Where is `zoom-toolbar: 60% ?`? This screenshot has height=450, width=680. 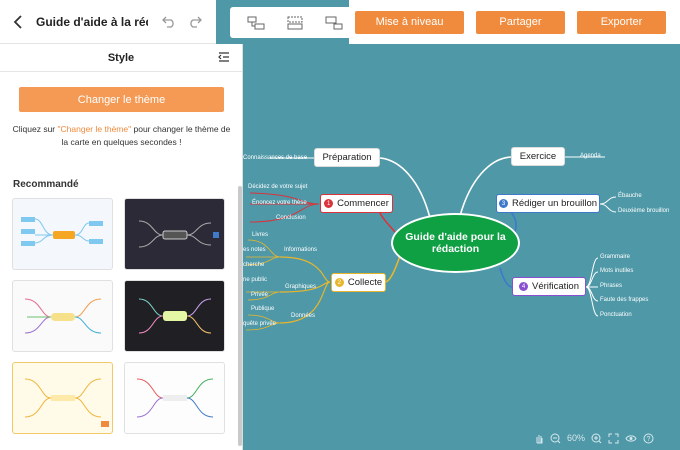
zoom-toolbar: 60% ? is located at coordinates (605, 438).